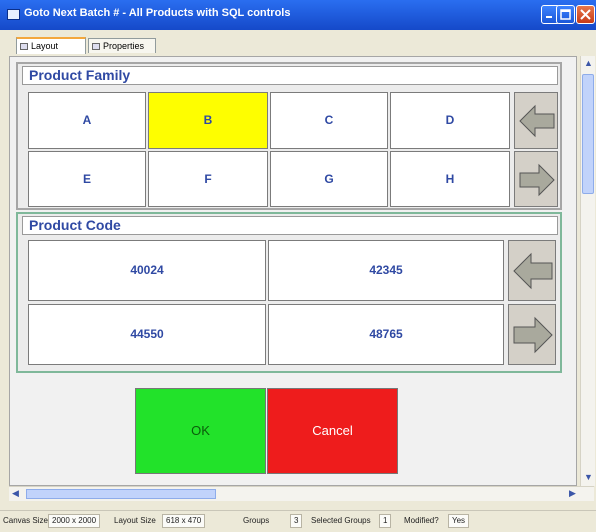 This screenshot has height=532, width=596. Describe the element at coordinates (588, 477) in the screenshot. I see `scroll-down-icon: ▼` at that location.